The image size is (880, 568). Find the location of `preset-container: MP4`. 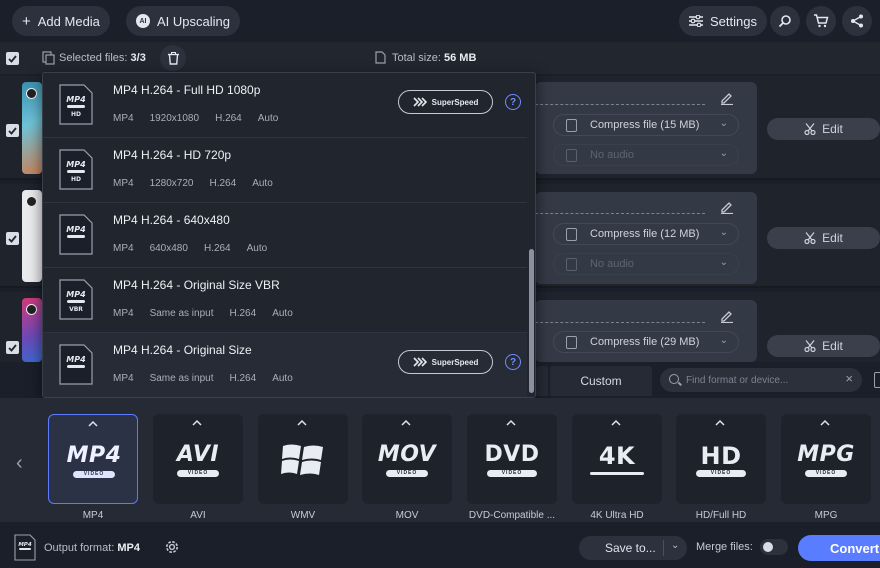

preset-container: MP4 is located at coordinates (123, 378).